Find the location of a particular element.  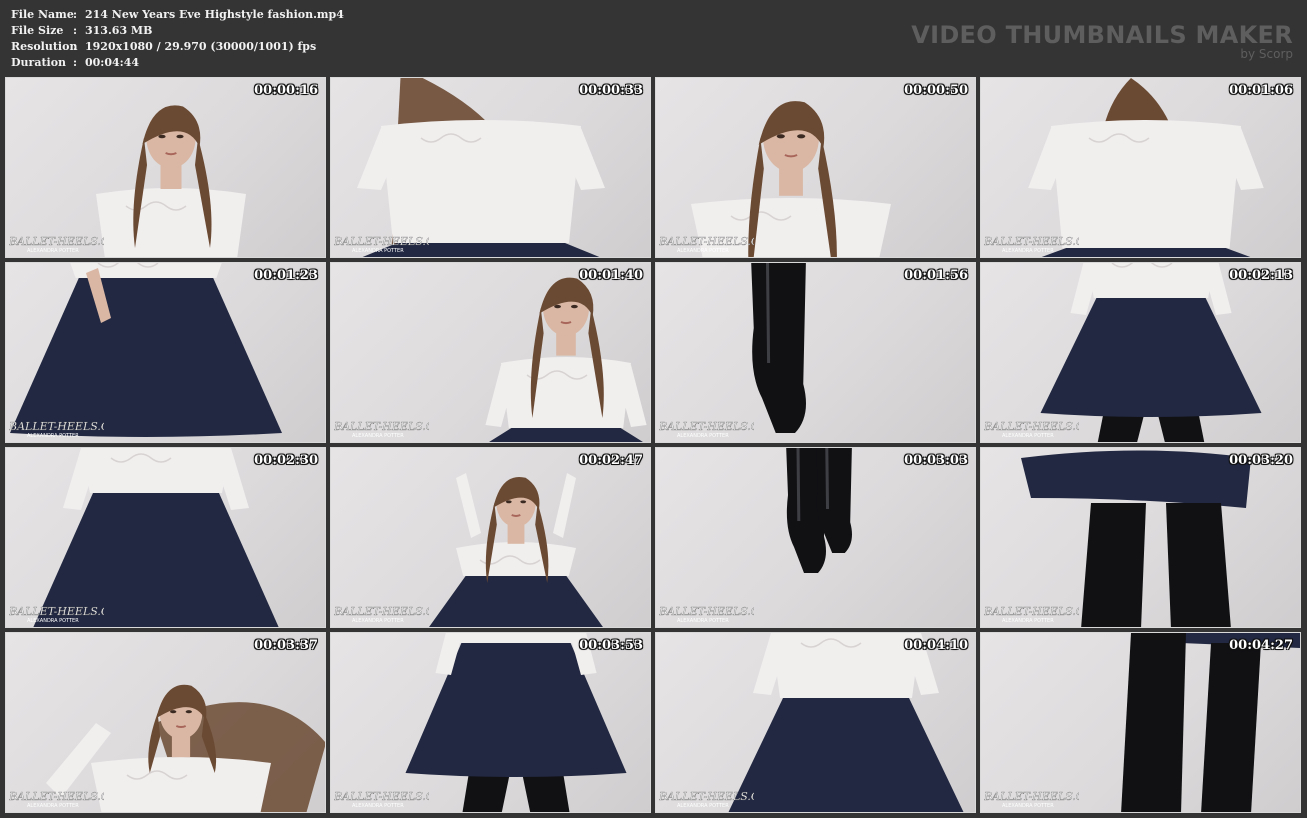

resolution-value: 1920x1080 / 29.970 (30000/1001) fps is located at coordinates (201, 46).